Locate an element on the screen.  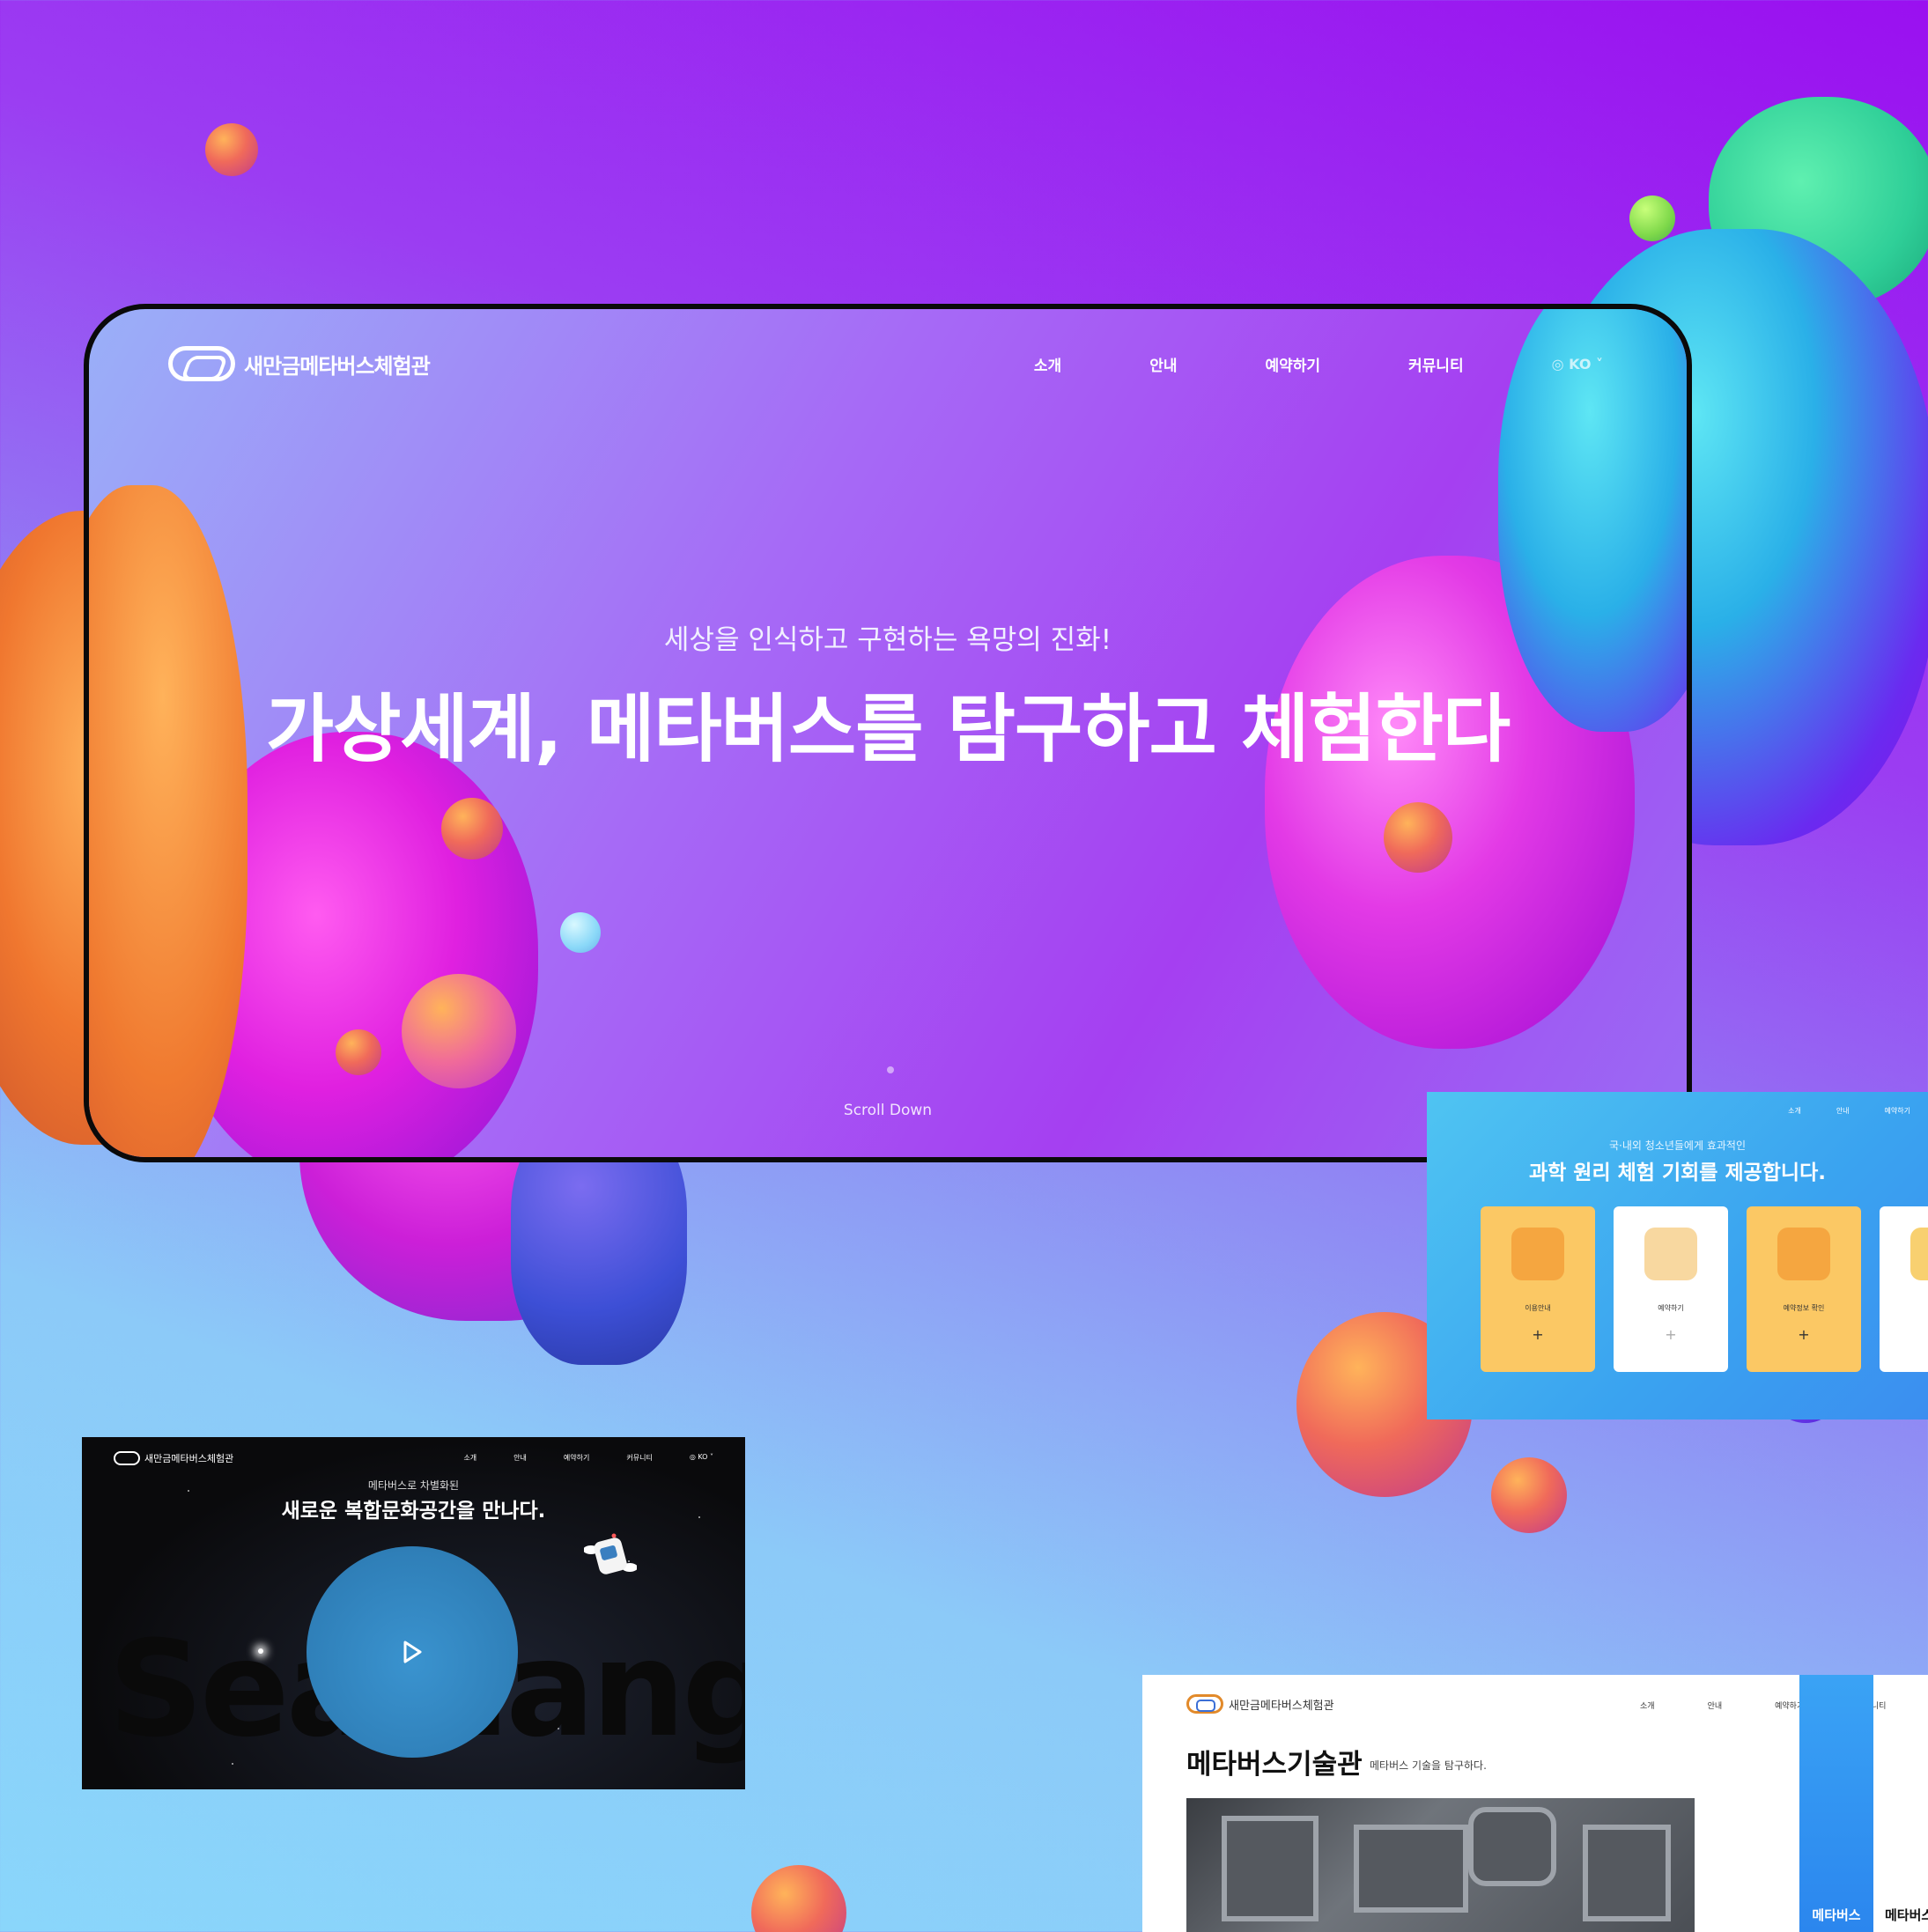
space-subtitle: 메타버스로 차별화된 is located at coordinates (413, 1485).